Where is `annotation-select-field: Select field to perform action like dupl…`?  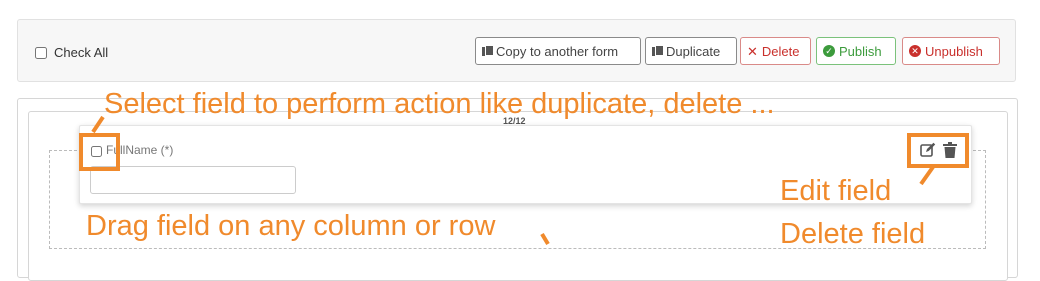 annotation-select-field: Select field to perform action like dupl… is located at coordinates (439, 104).